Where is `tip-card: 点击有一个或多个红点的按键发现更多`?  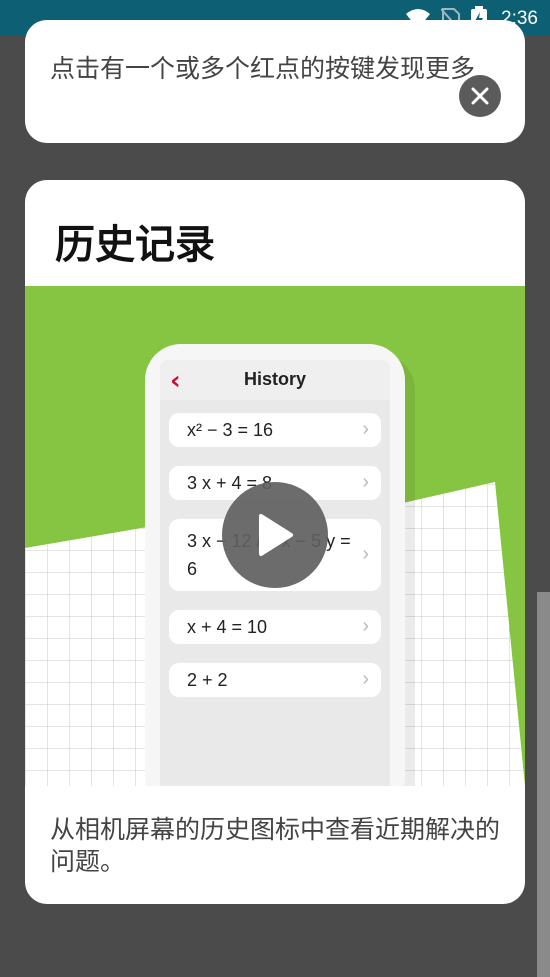
tip-card: 点击有一个或多个红点的按键发现更多 is located at coordinates (275, 81).